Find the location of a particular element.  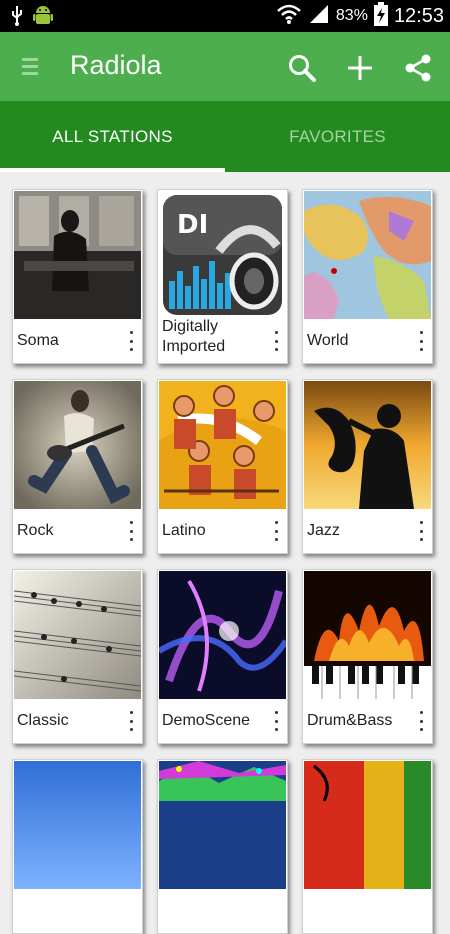

station-name: Jazz is located at coordinates (323, 530).